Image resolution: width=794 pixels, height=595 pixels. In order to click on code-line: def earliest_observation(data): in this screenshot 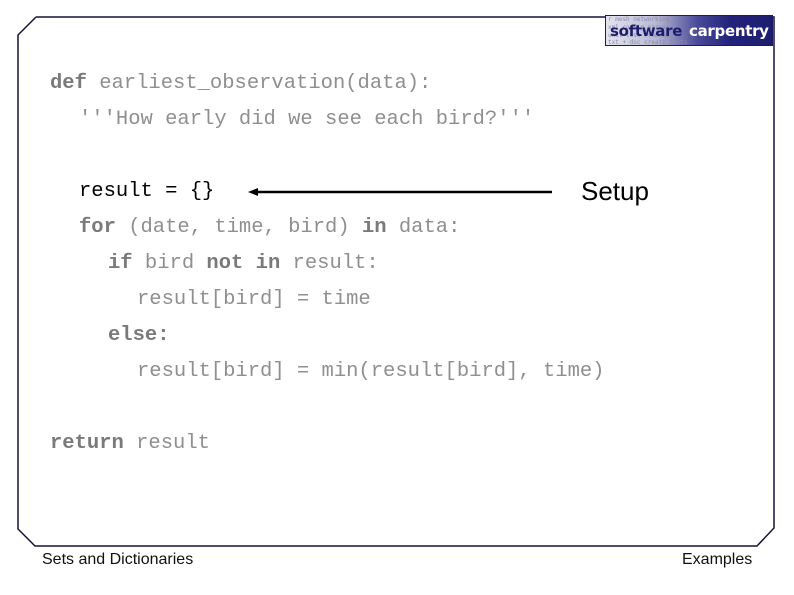, I will do `click(240, 84)`.